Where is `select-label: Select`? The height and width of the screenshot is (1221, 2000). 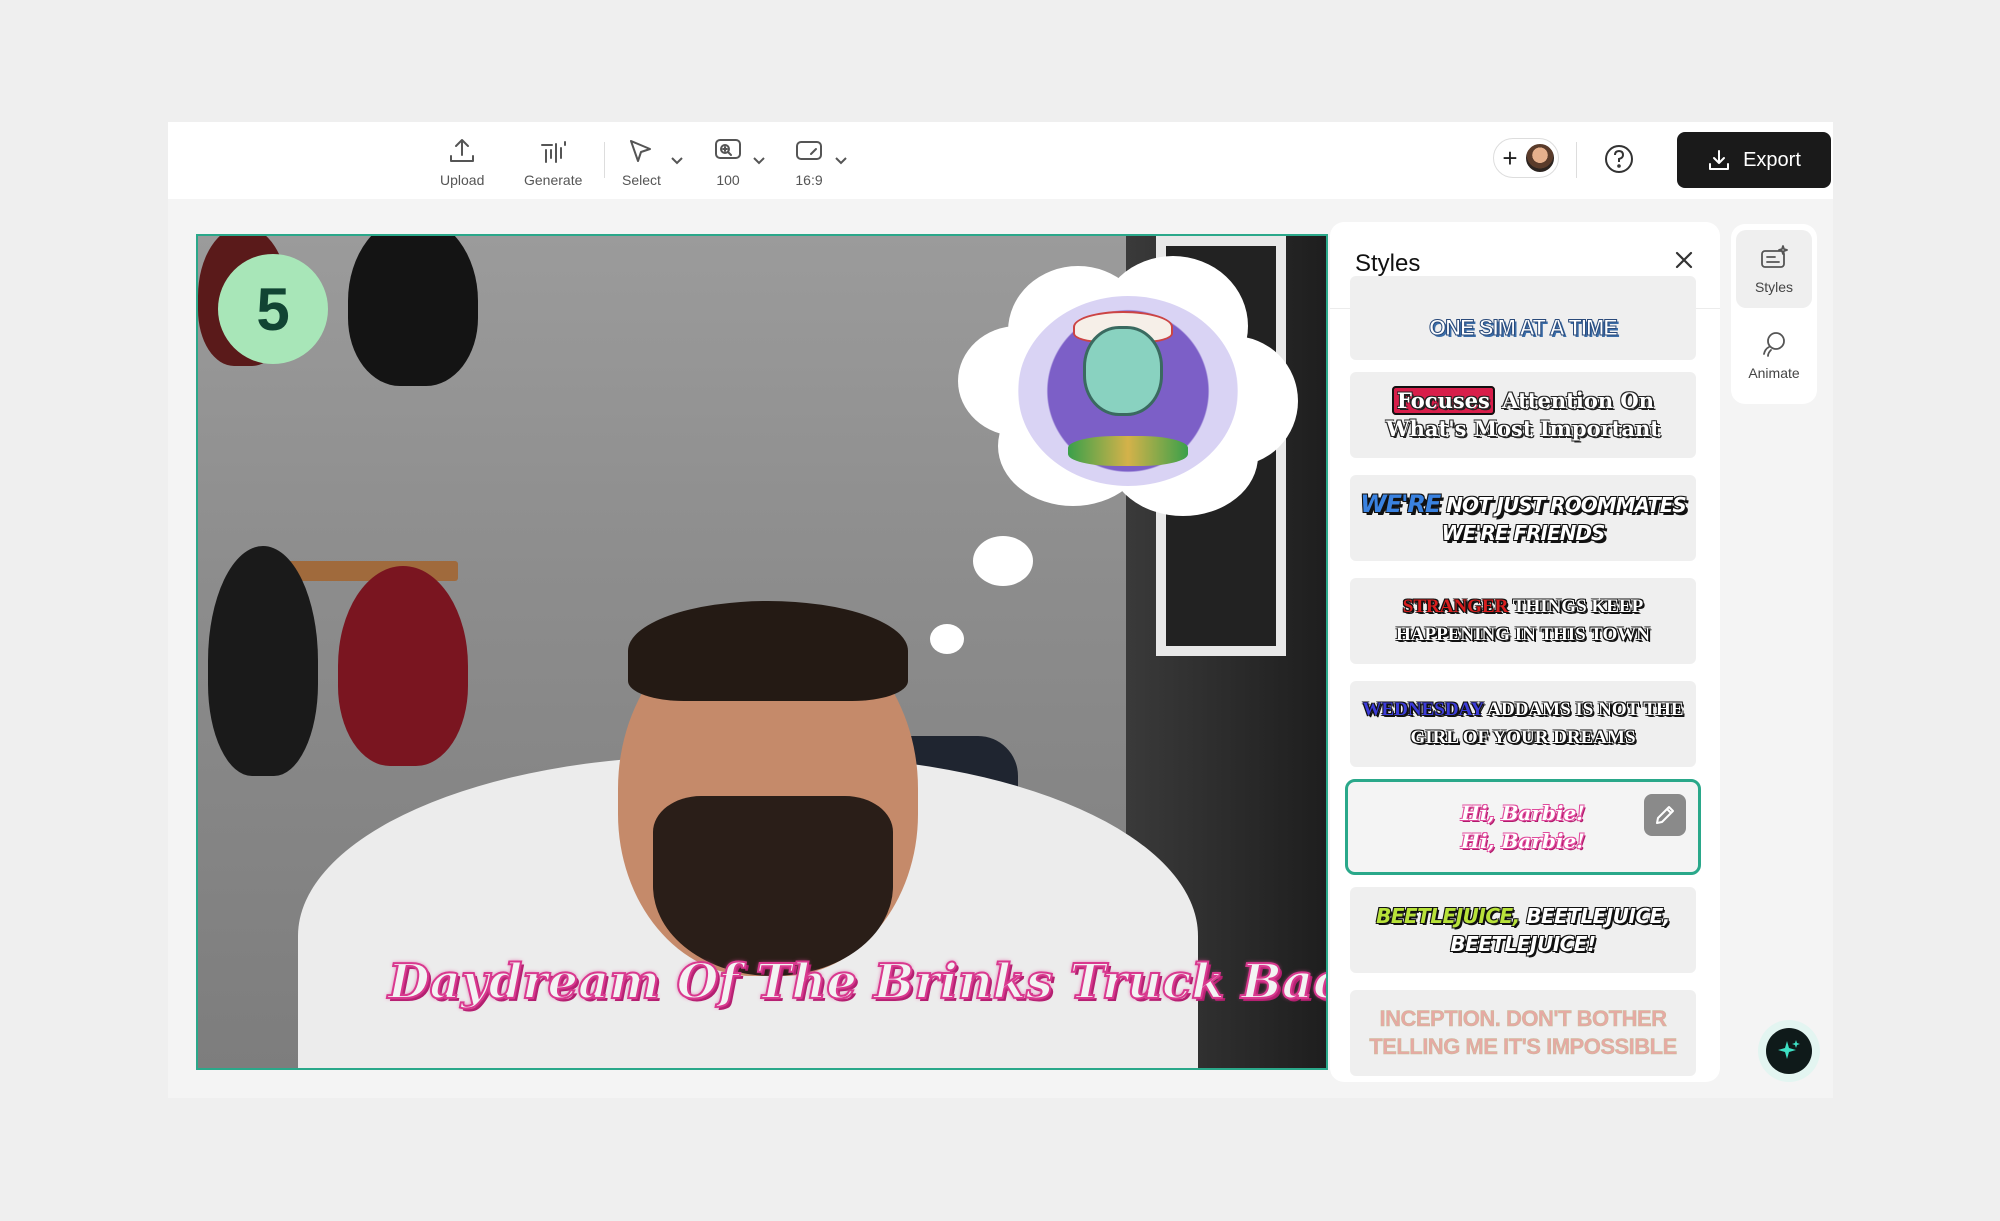 select-label: Select is located at coordinates (641, 180).